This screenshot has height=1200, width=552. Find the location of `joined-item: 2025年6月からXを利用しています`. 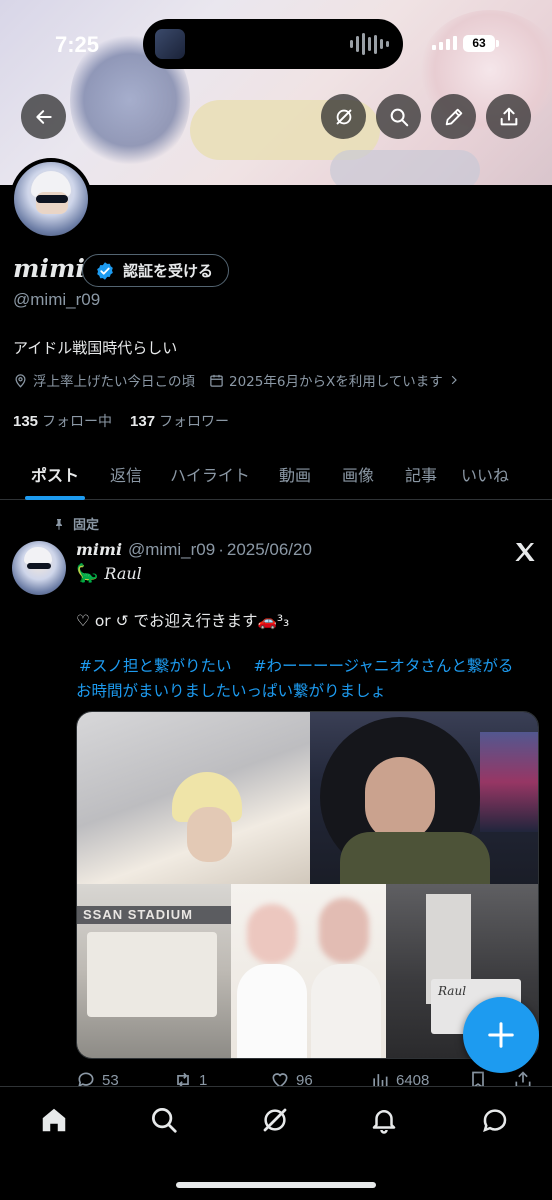

joined-item: 2025年6月からXを利用しています is located at coordinates (334, 380).